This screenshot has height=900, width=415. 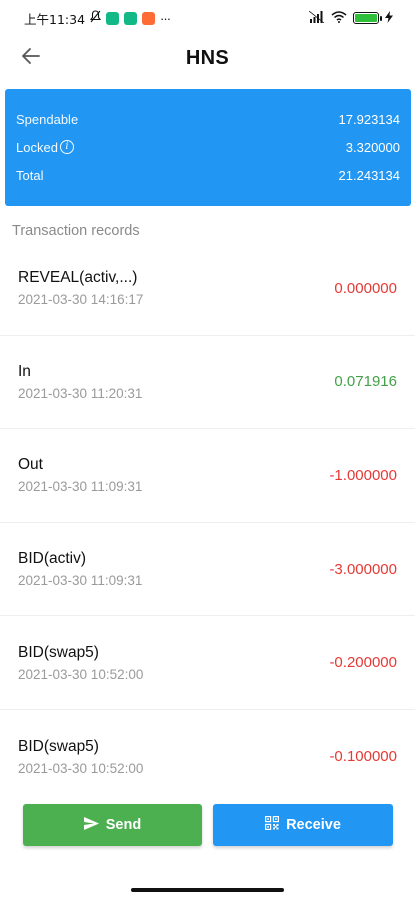 What do you see at coordinates (47, 119) in the screenshot?
I see `spendable-label: Spendable` at bounding box center [47, 119].